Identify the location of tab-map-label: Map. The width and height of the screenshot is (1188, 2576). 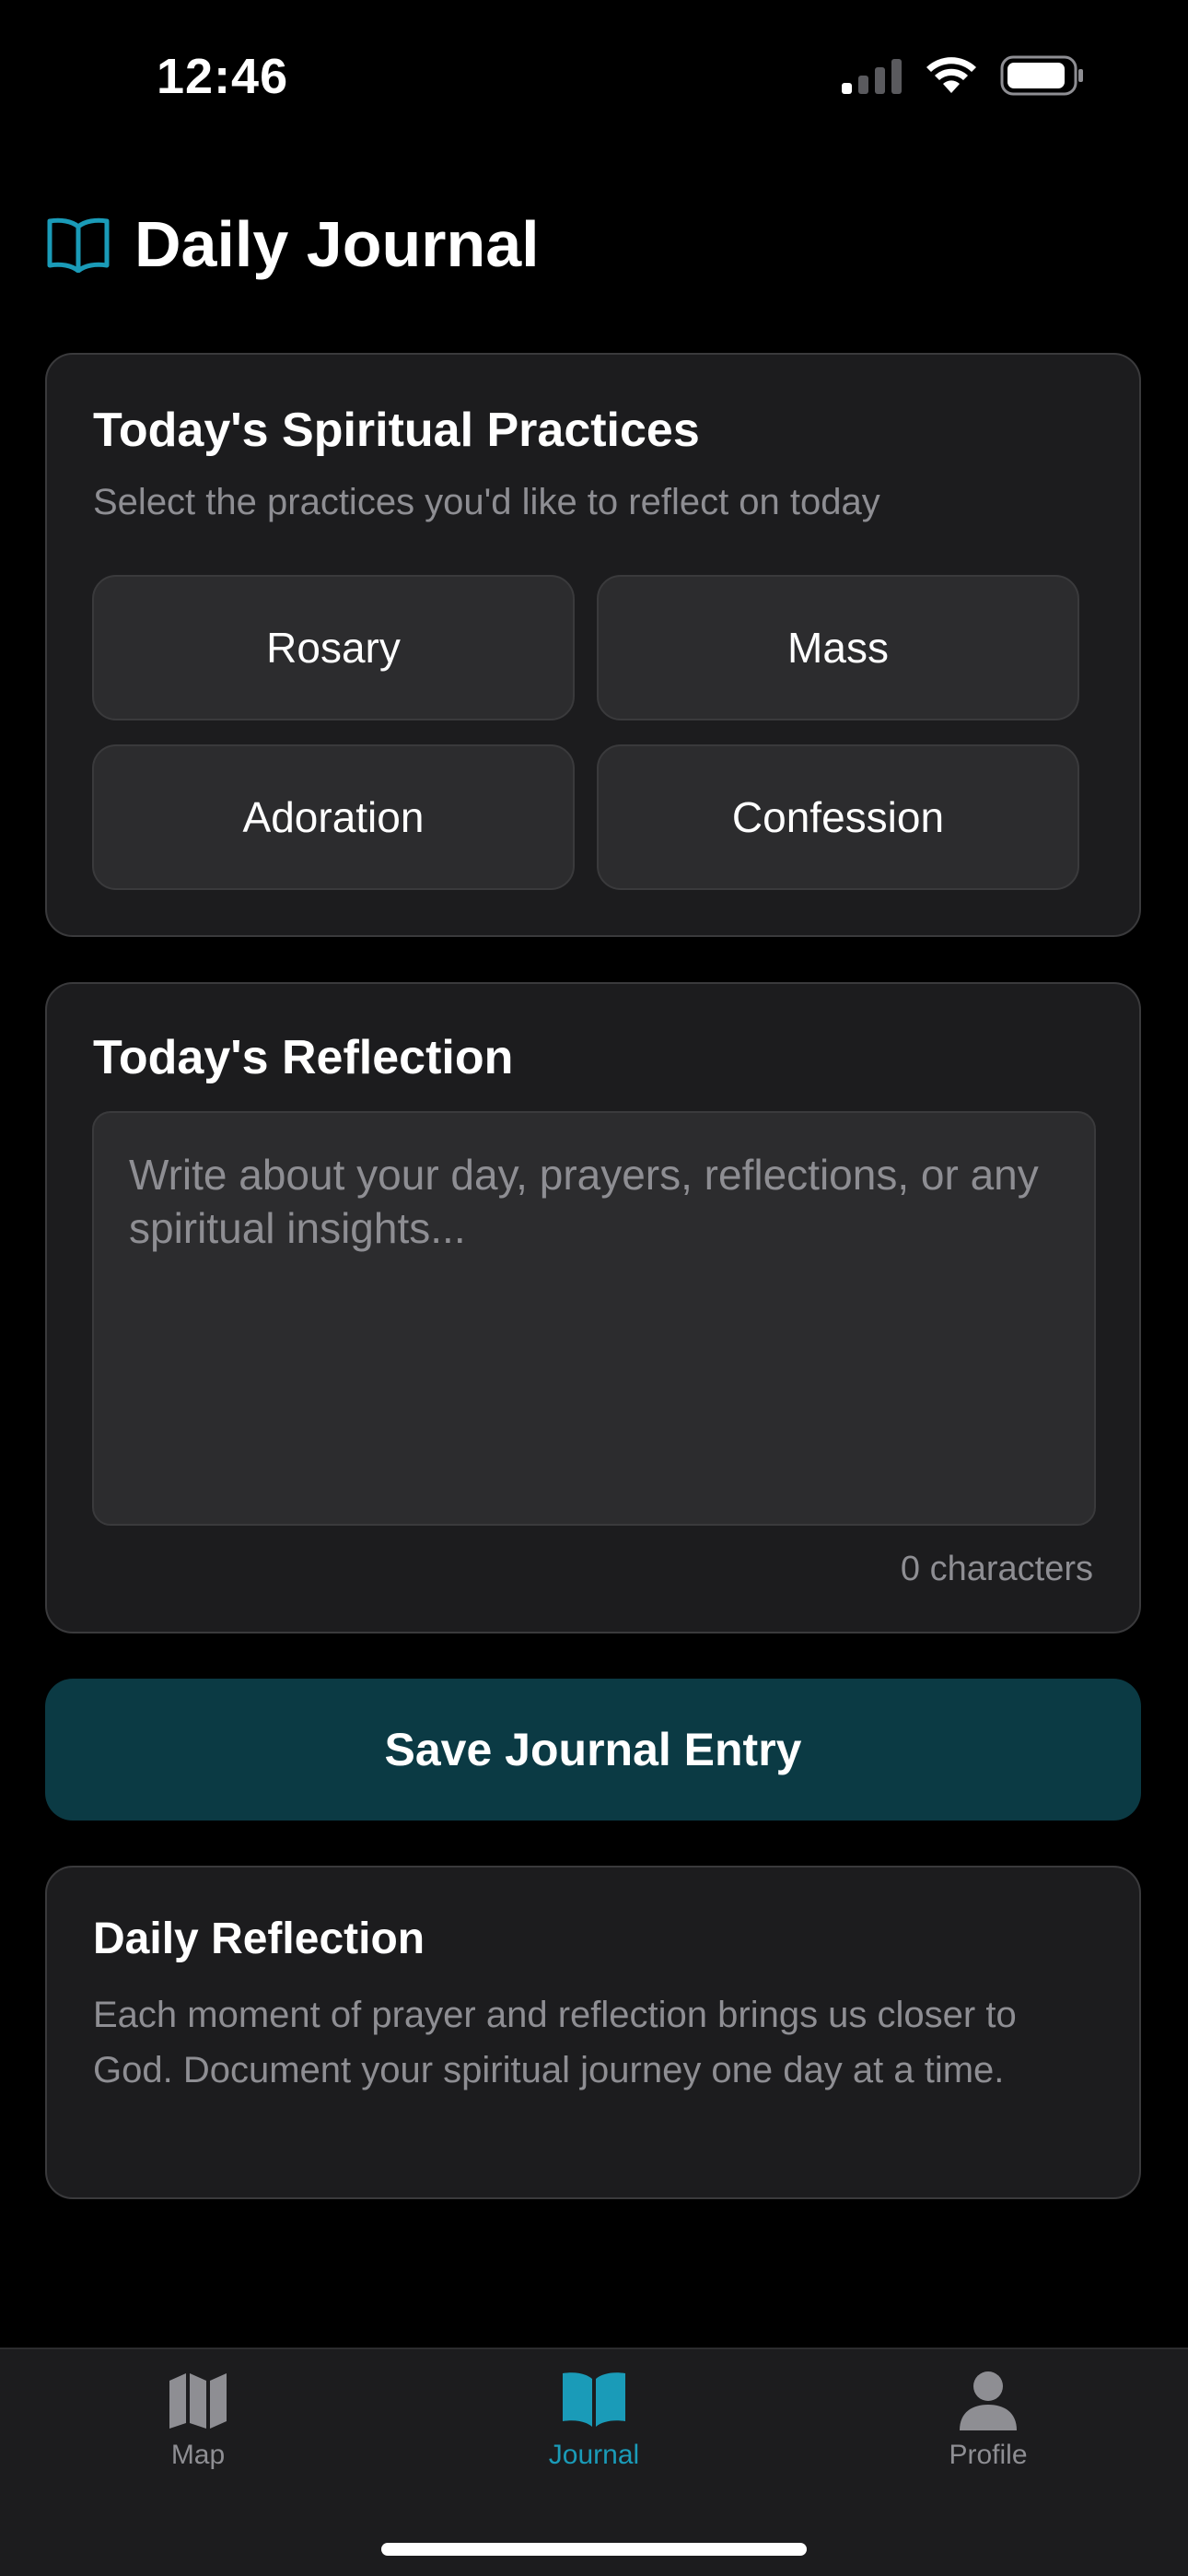
(198, 2455).